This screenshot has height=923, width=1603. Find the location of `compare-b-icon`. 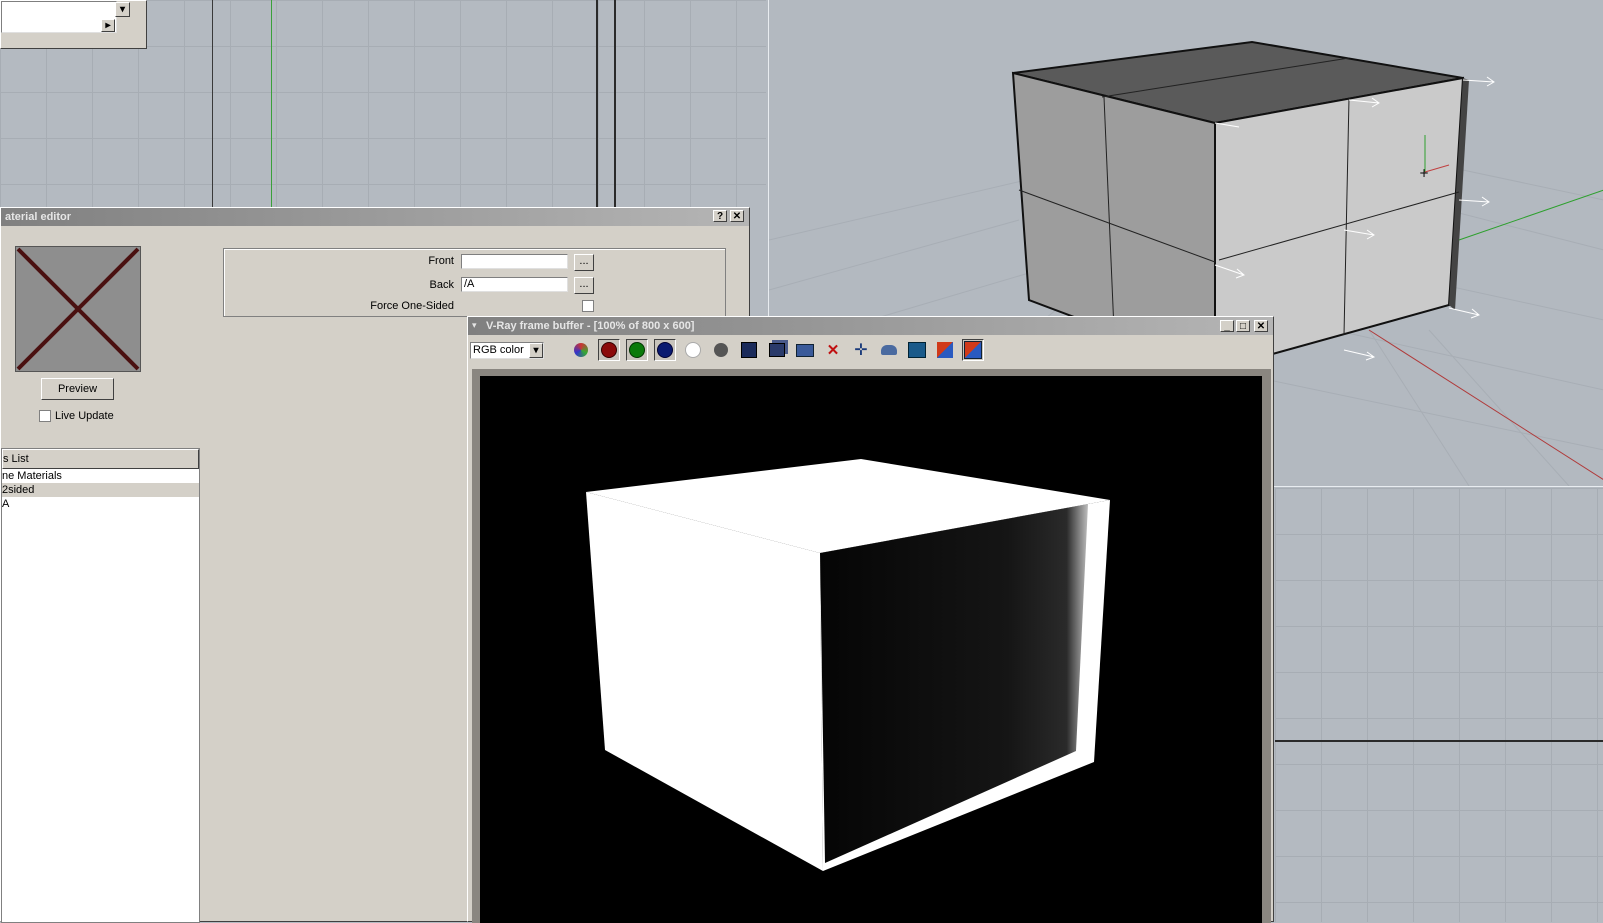

compare-b-icon is located at coordinates (973, 350).